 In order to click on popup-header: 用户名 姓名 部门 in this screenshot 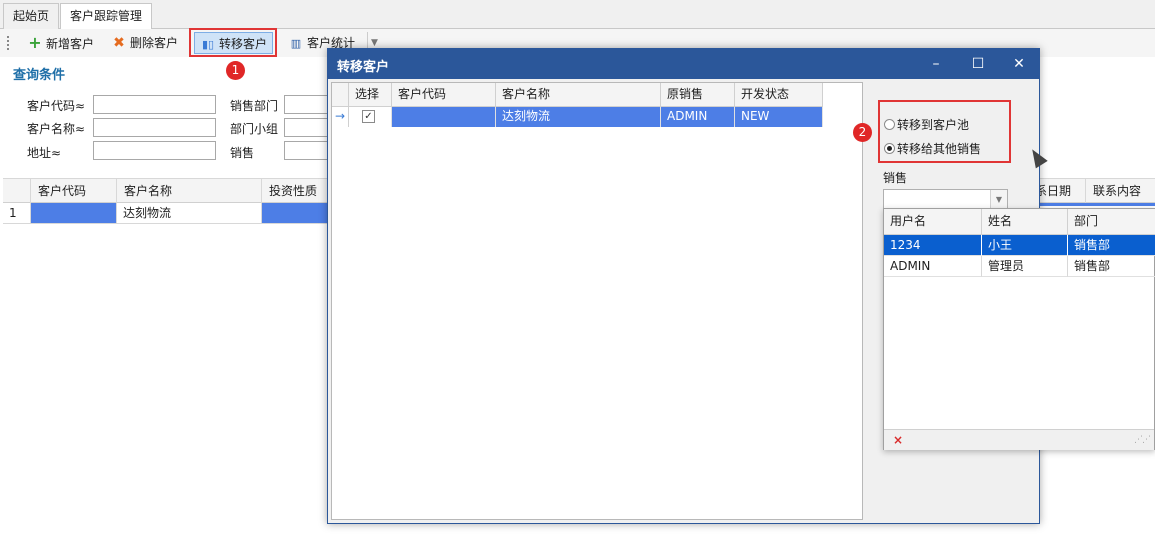, I will do `click(1019, 222)`.